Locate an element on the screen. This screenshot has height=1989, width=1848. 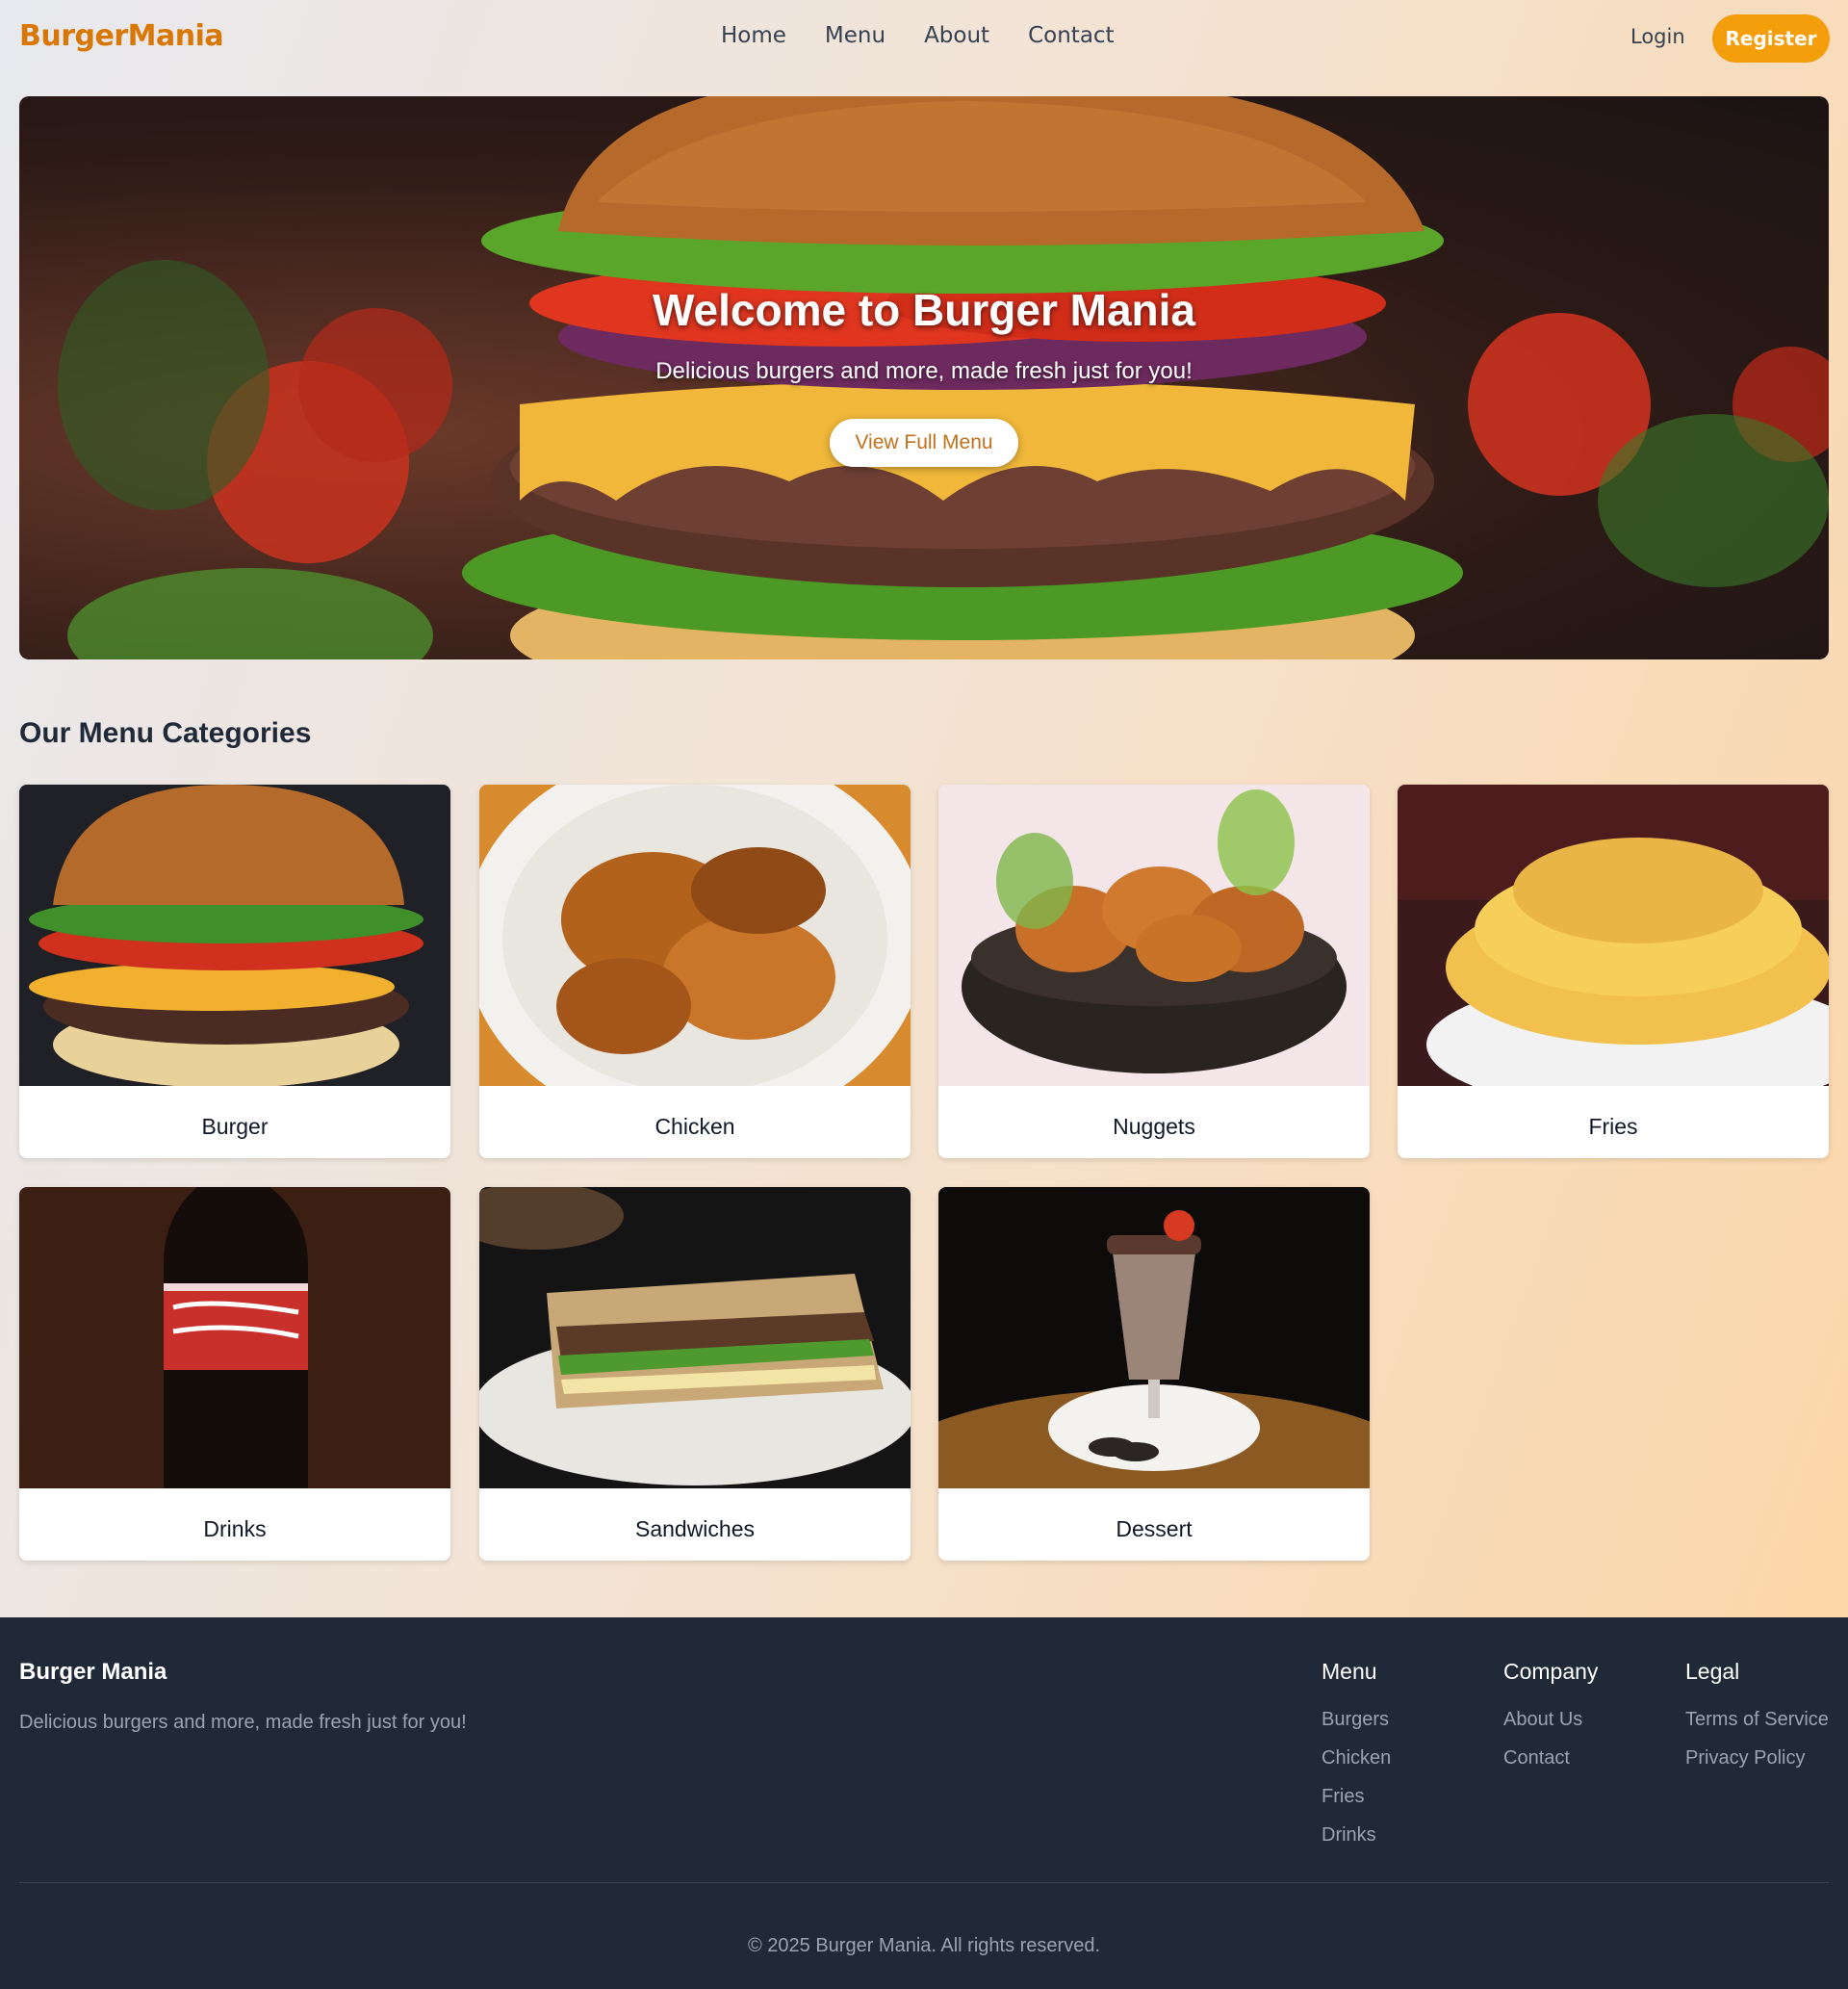
menu-categories-heading: Our Menu Categories is located at coordinates (165, 733).